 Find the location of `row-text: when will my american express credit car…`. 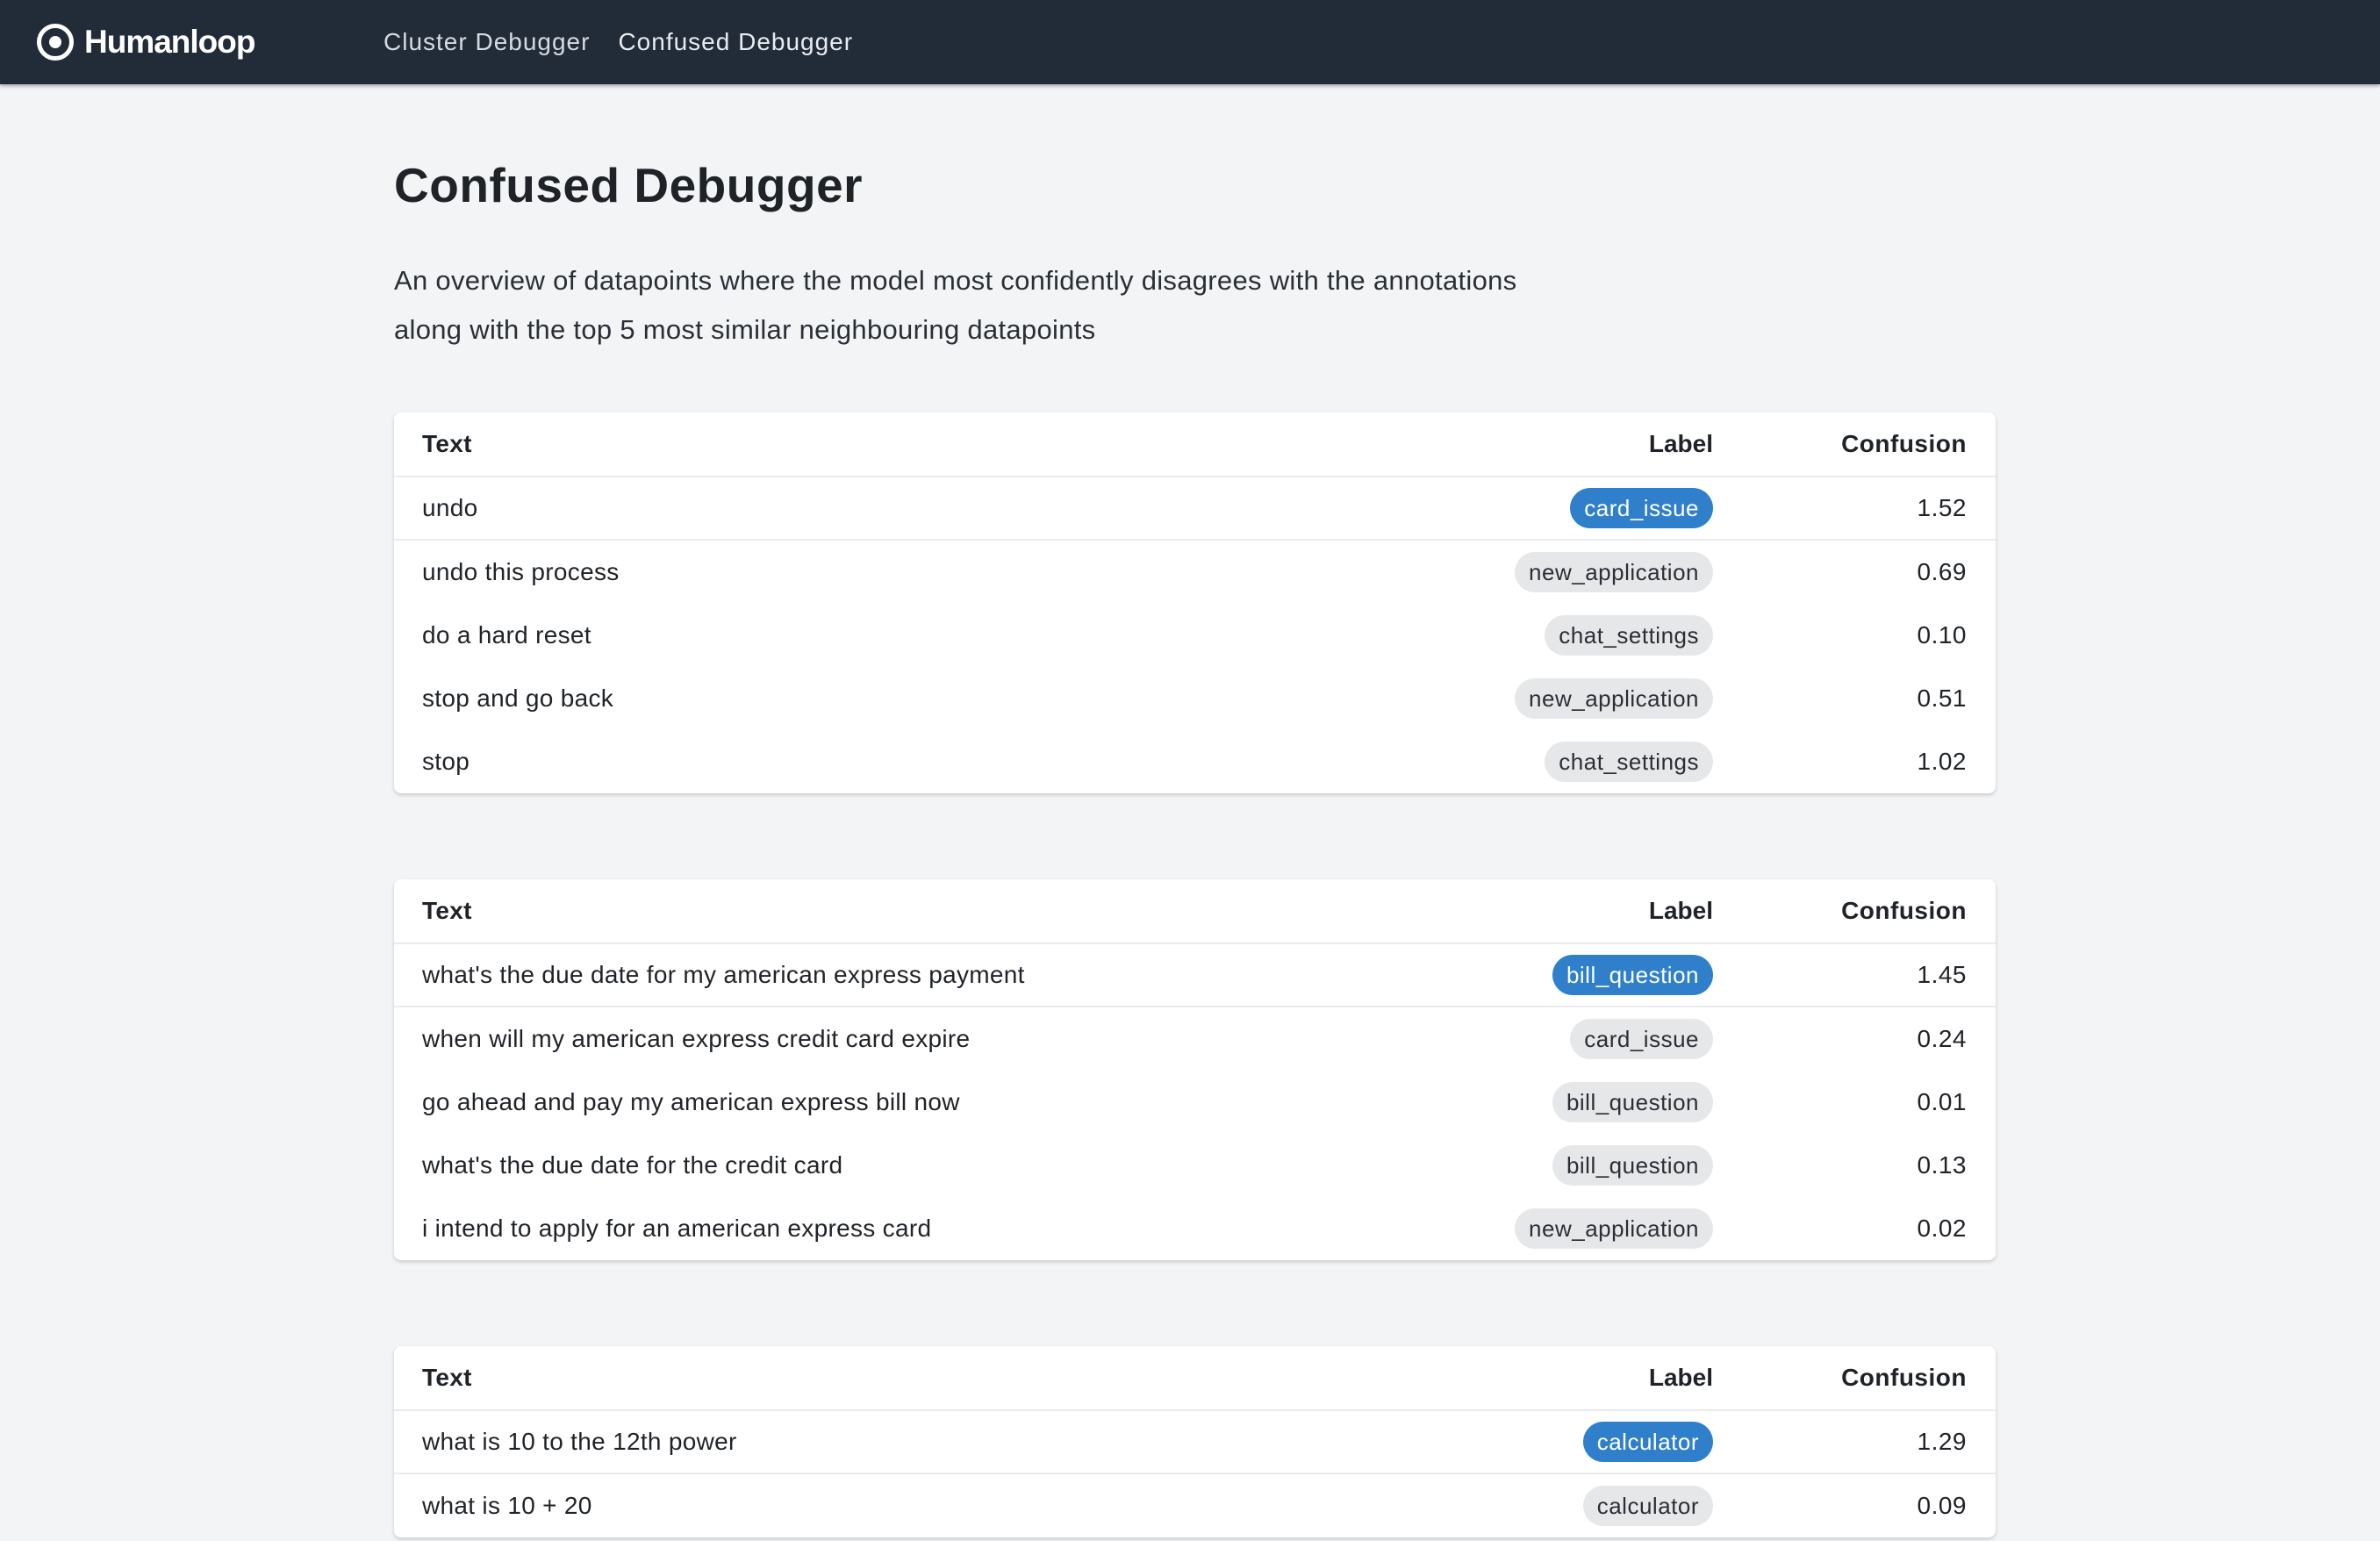

row-text: when will my american express credit car… is located at coordinates (696, 1038).